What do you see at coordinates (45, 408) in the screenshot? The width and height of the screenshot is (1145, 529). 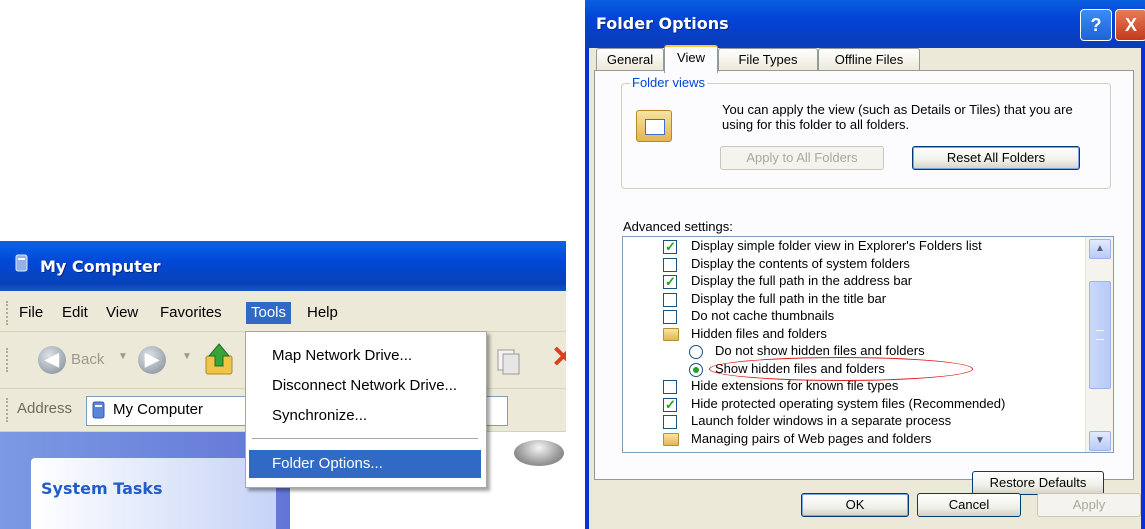 I see `address-label: Address` at bounding box center [45, 408].